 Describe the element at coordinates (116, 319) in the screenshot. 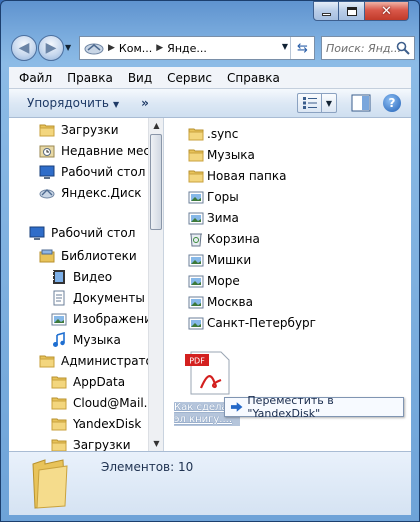

I see `nav-item-label: Изображения` at that location.